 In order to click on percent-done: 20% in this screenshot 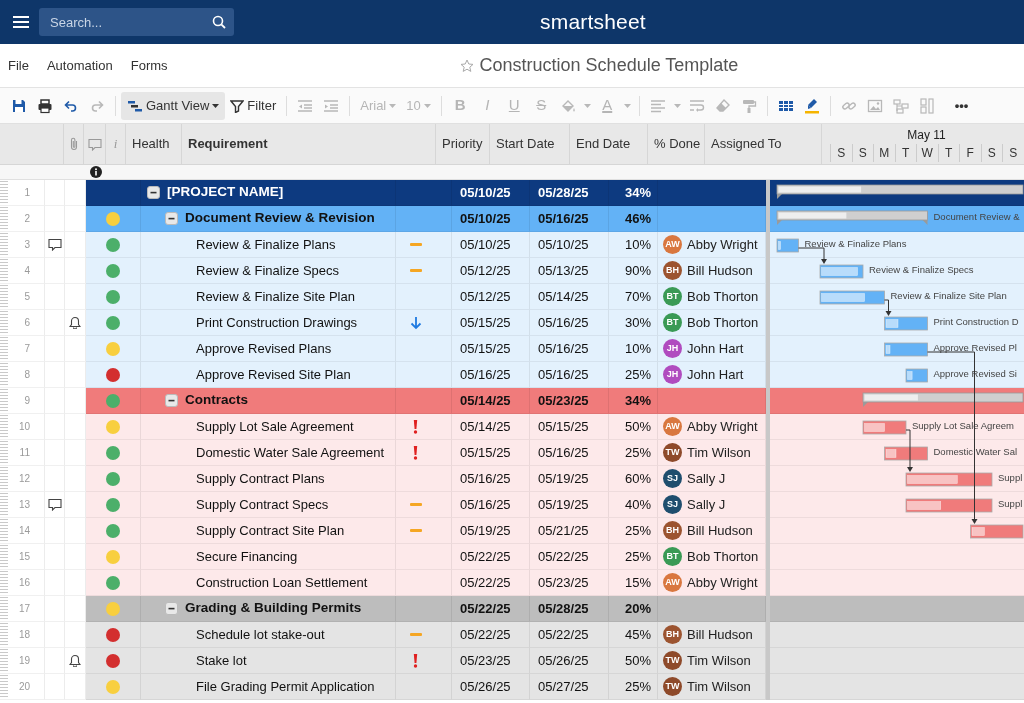, I will do `click(637, 608)`.